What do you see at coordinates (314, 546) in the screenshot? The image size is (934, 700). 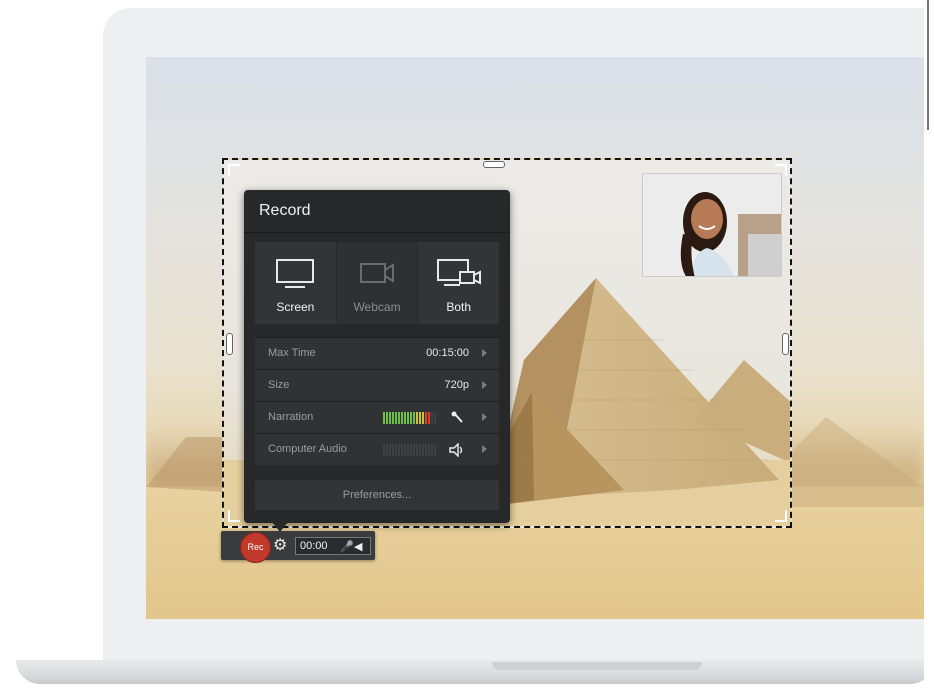 I see `timer-value: 00:00` at bounding box center [314, 546].